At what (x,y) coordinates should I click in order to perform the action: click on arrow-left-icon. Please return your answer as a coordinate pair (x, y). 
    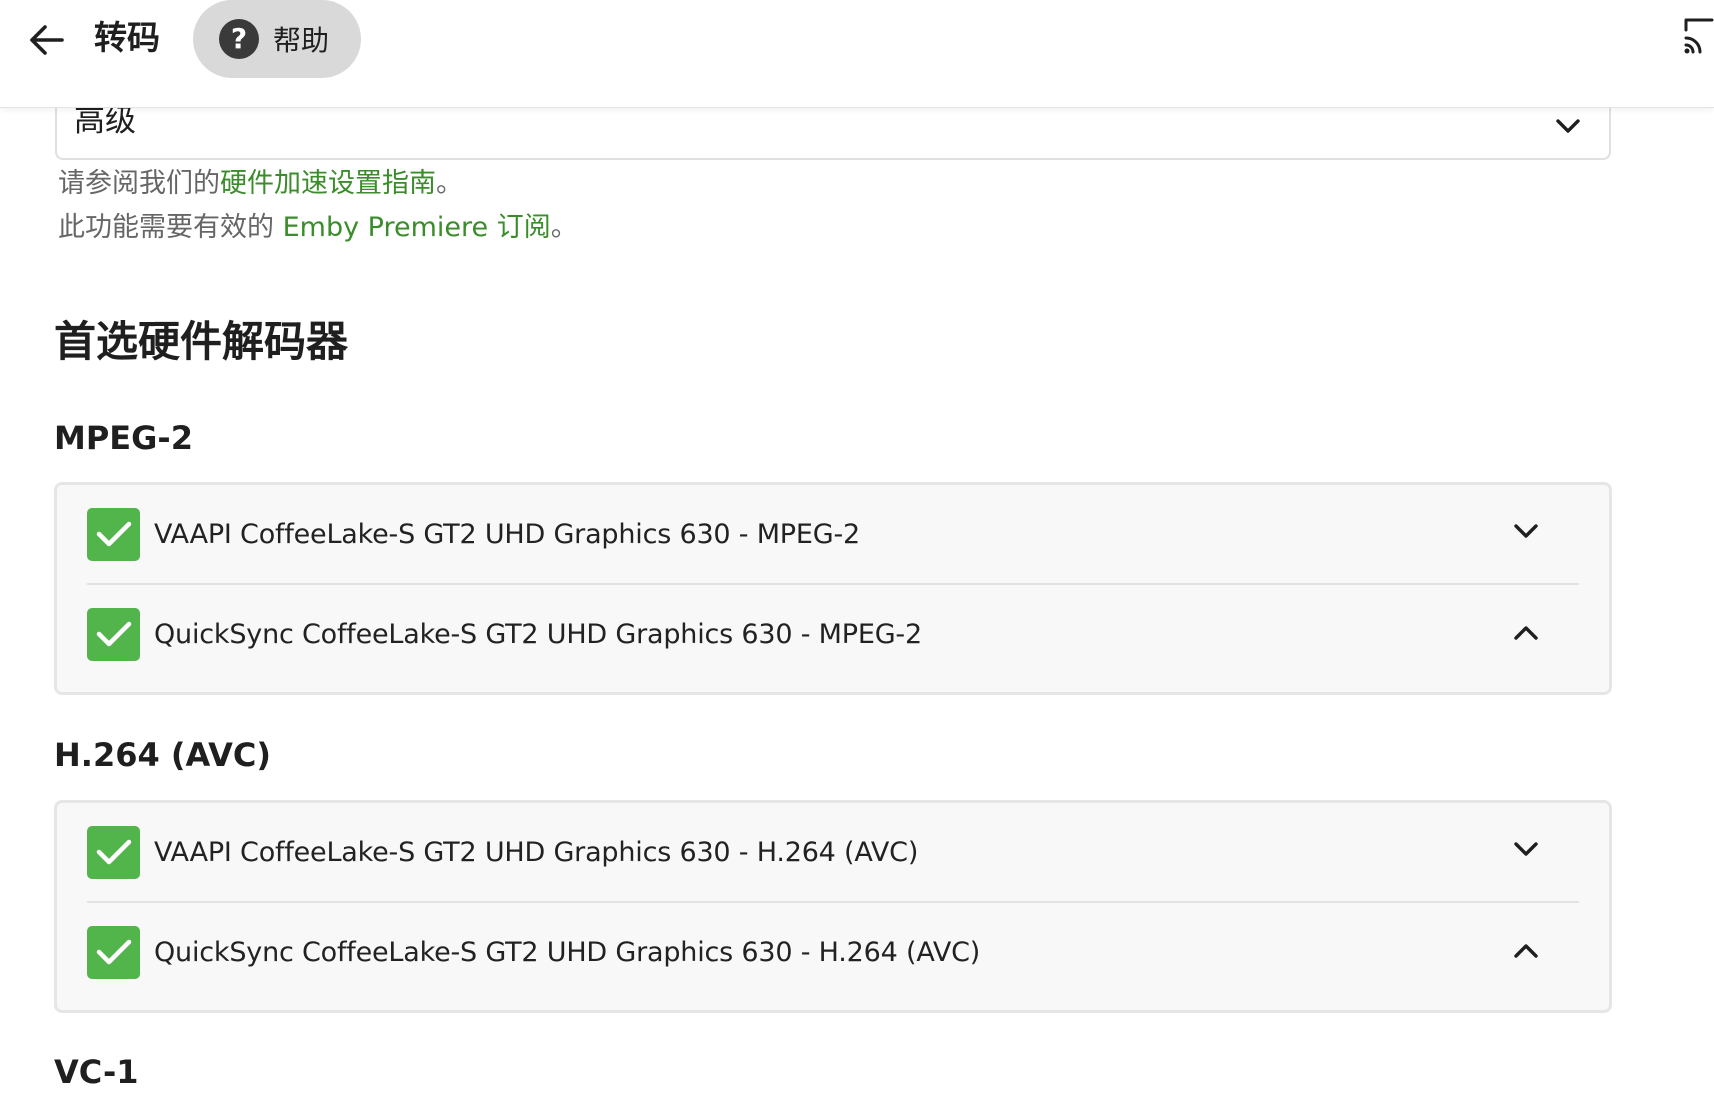
    Looking at the image, I should click on (47, 40).